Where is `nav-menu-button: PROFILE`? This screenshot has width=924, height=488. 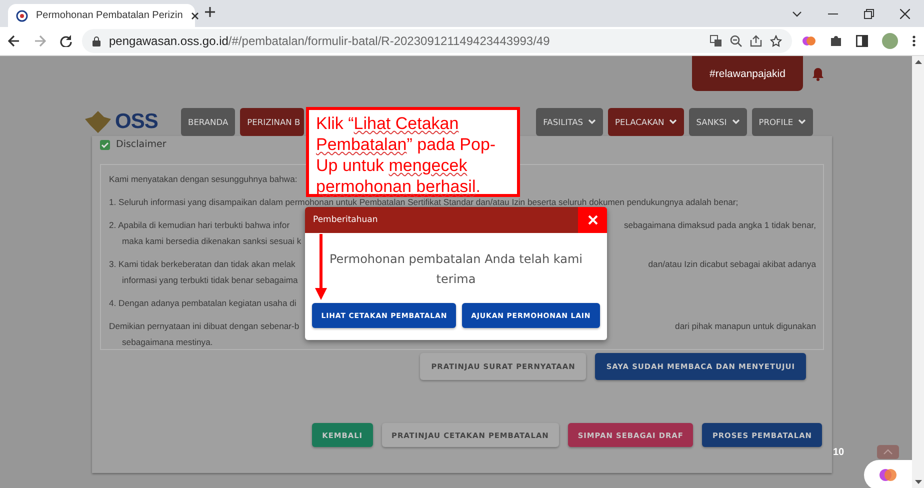 nav-menu-button: PROFILE is located at coordinates (783, 122).